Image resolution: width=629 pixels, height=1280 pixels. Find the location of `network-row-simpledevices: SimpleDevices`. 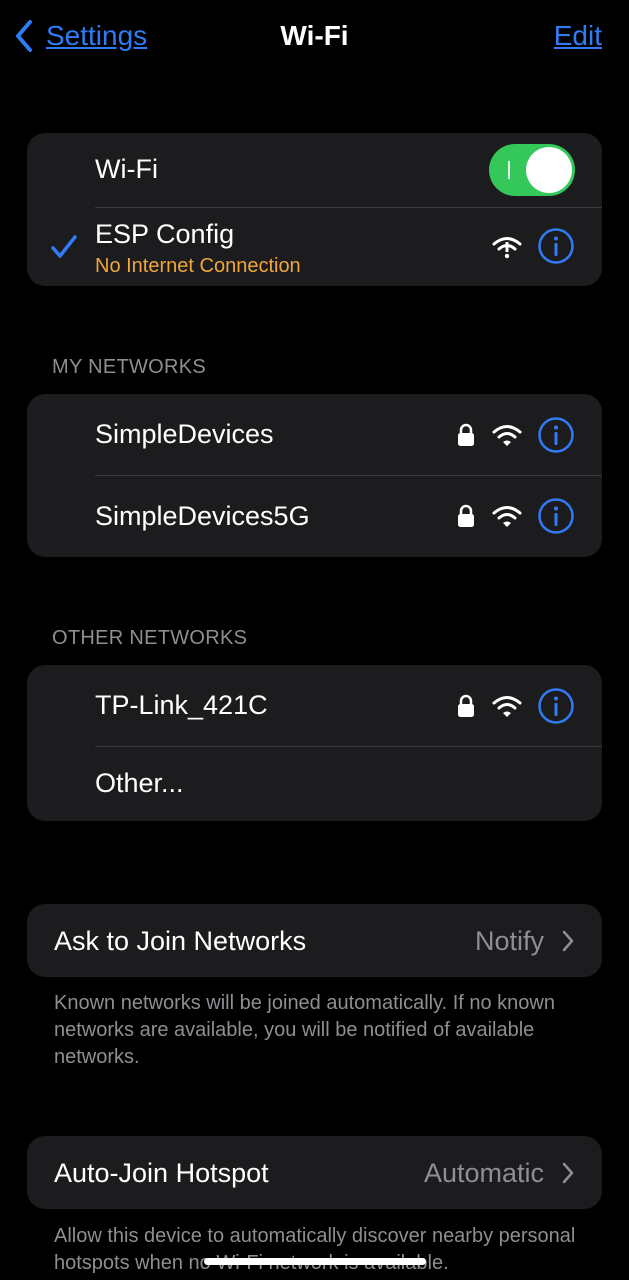

network-row-simpledevices: SimpleDevices is located at coordinates (314, 434).